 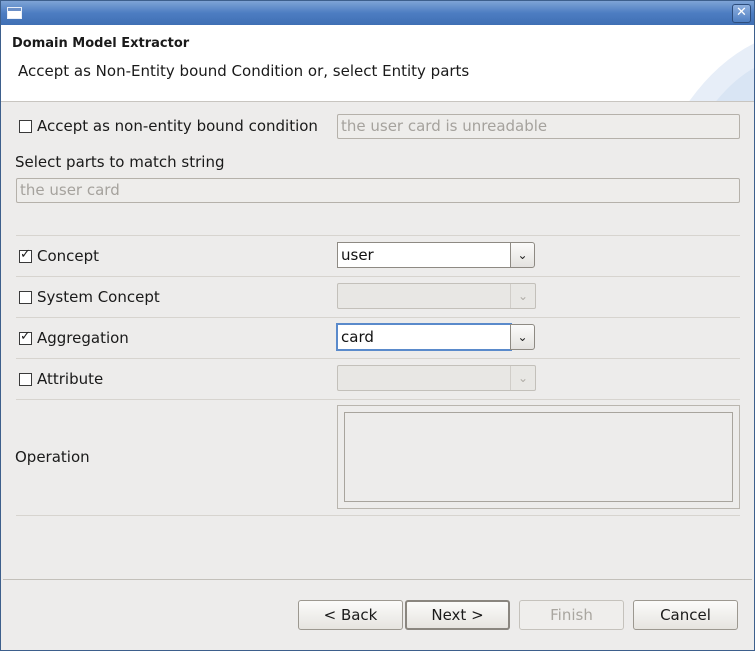 What do you see at coordinates (436, 296) in the screenshot?
I see `system-concept-combo: ⌄` at bounding box center [436, 296].